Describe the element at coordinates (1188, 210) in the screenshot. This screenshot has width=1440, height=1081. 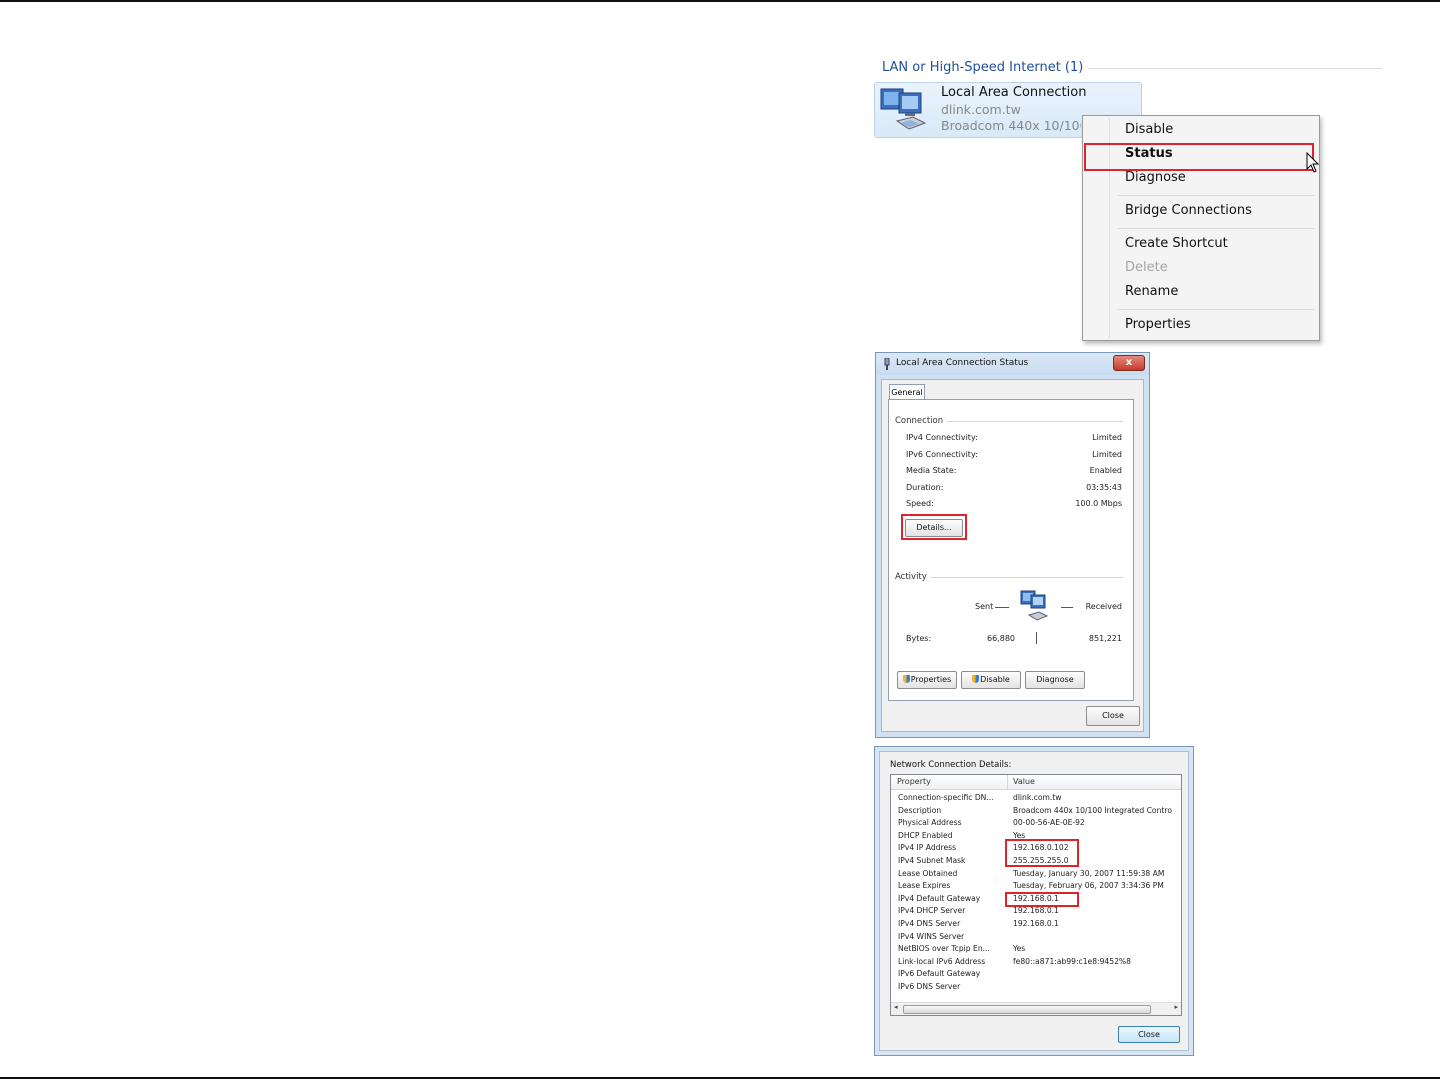
I see `menu-item-bridge-connections: Bridge Connections` at that location.